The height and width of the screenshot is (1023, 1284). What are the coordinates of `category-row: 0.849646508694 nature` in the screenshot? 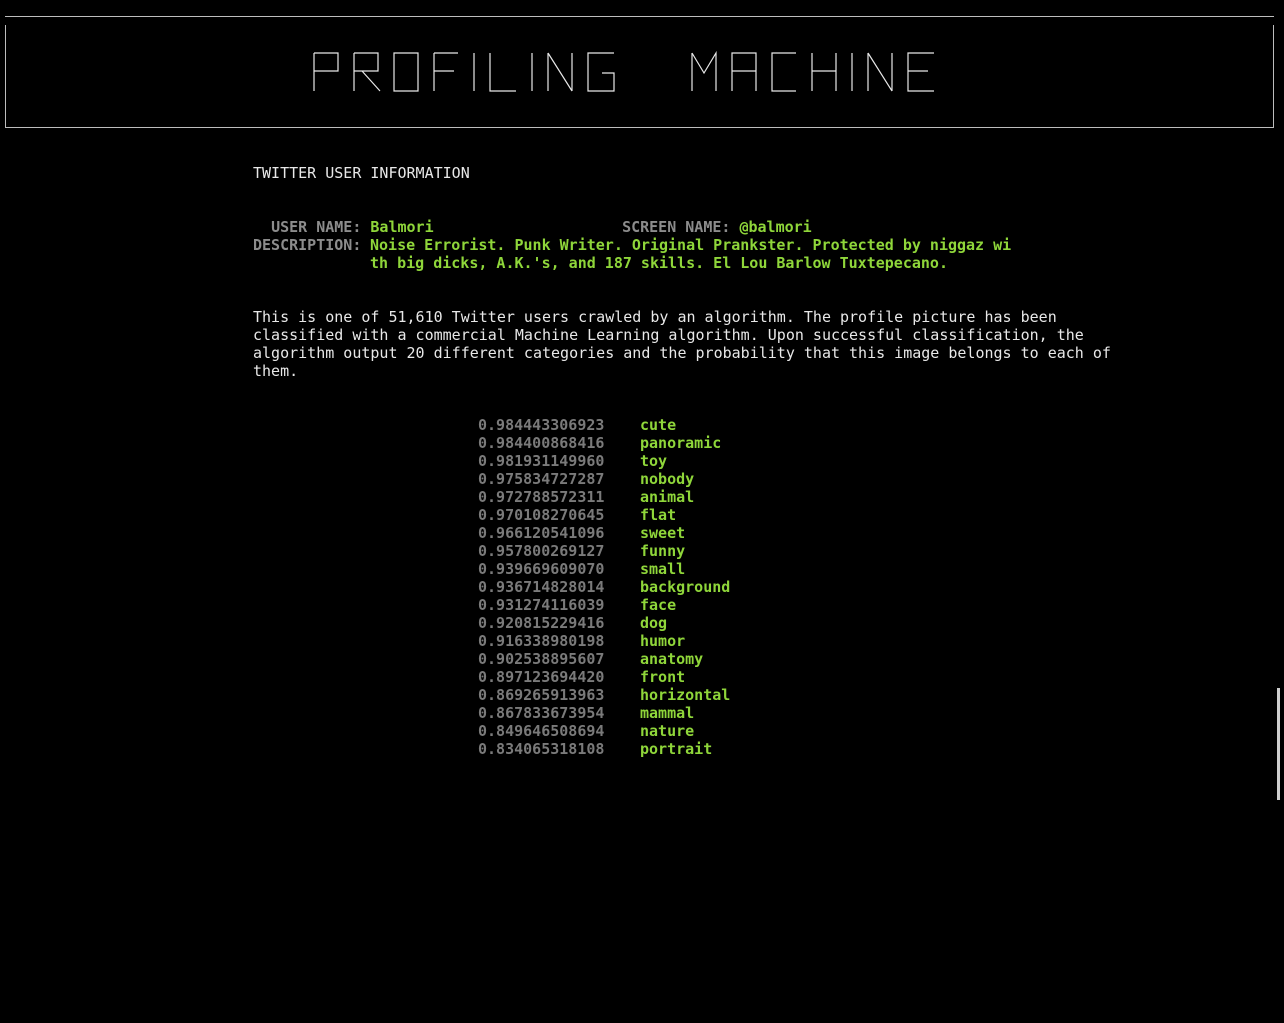 It's located at (604, 731).